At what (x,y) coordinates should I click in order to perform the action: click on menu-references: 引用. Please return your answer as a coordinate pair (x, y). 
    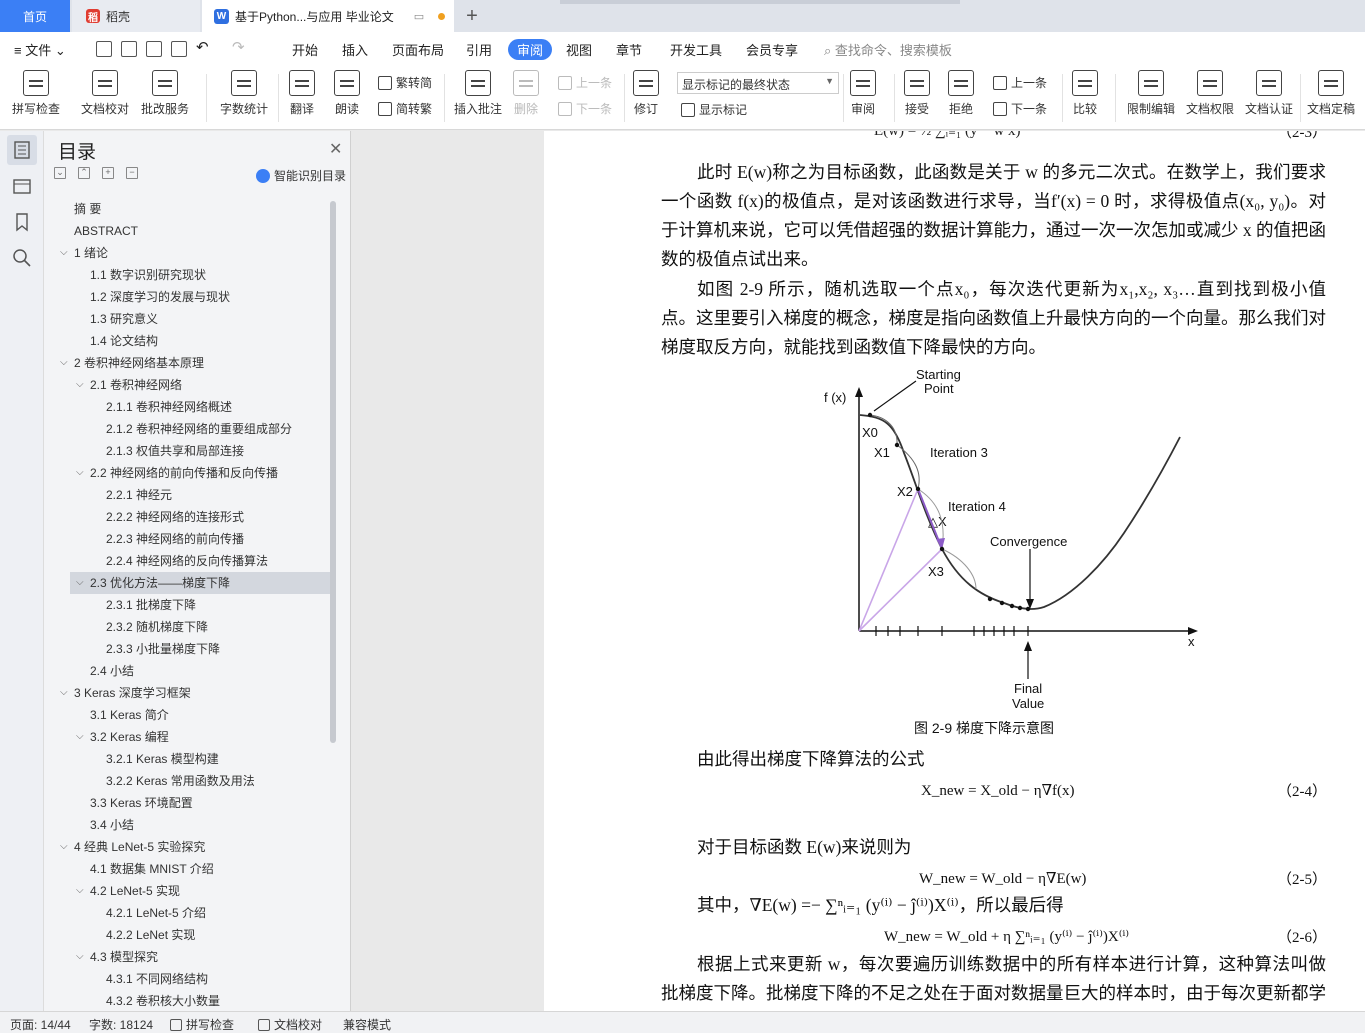
    Looking at the image, I should click on (479, 49).